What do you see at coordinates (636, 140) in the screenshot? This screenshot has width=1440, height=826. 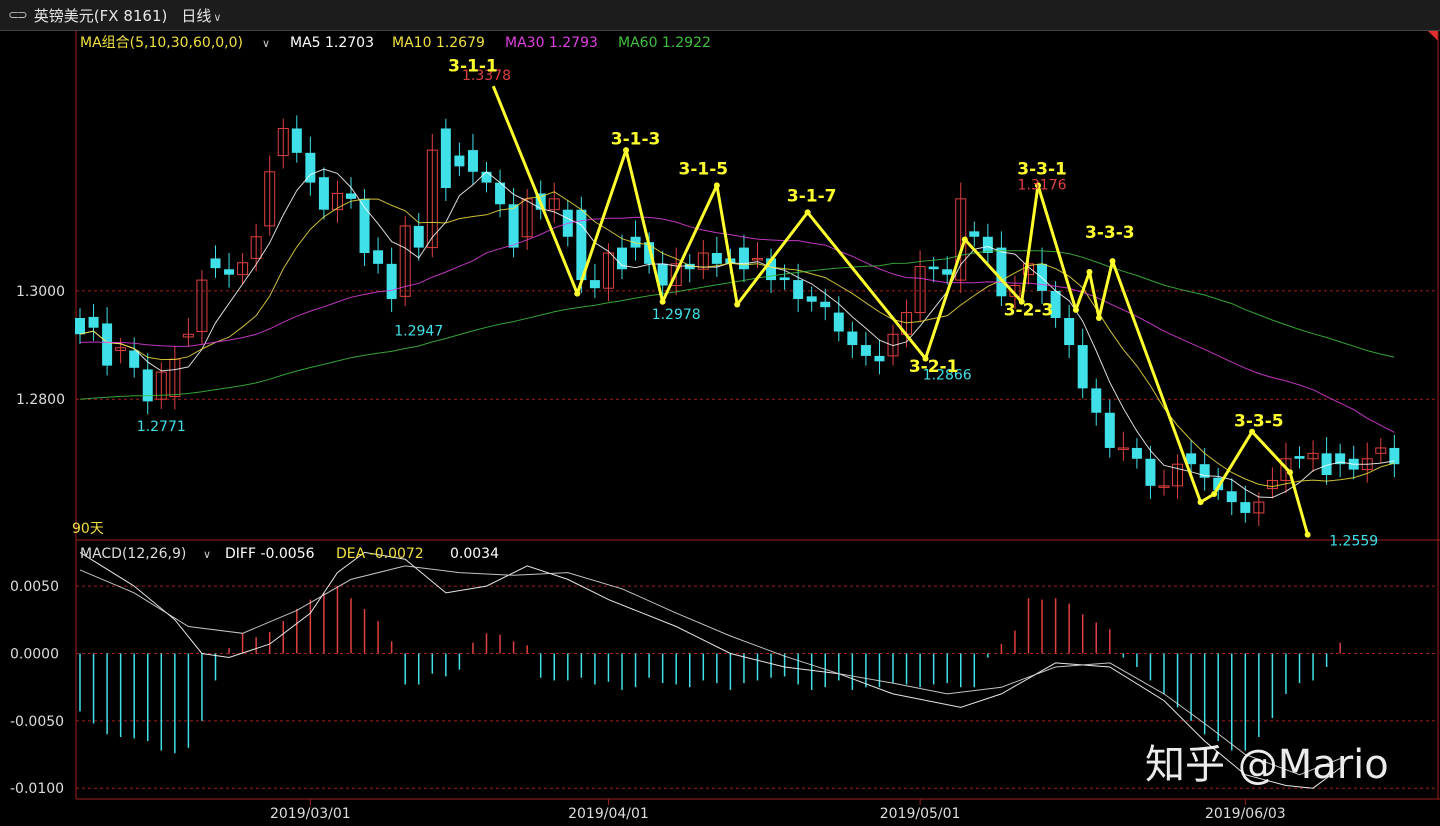 I see `wave-label: 3-1-3` at bounding box center [636, 140].